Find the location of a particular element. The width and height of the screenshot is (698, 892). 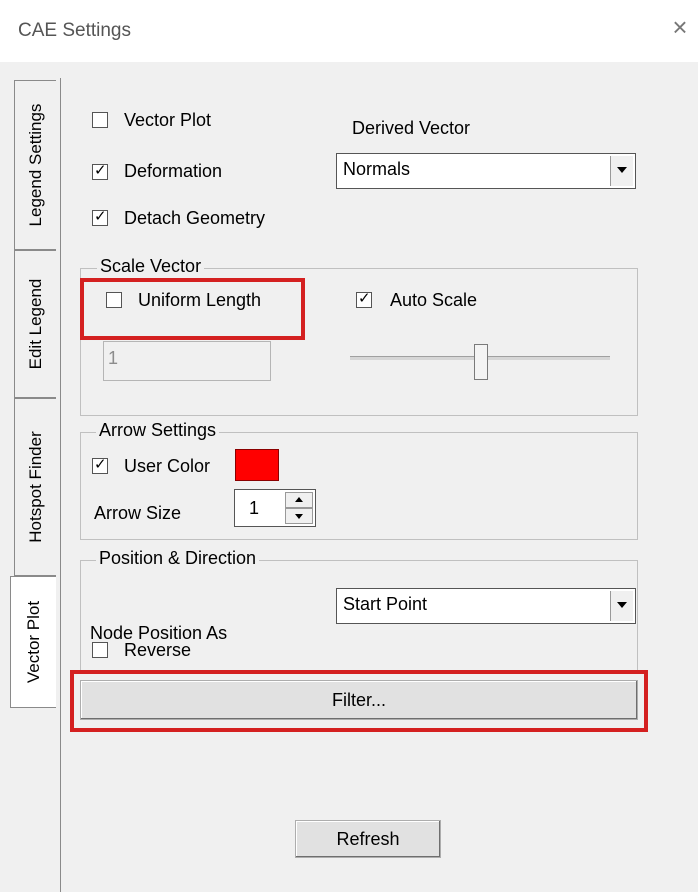

detach-geometry-label: Detach Geometry is located at coordinates (195, 218).